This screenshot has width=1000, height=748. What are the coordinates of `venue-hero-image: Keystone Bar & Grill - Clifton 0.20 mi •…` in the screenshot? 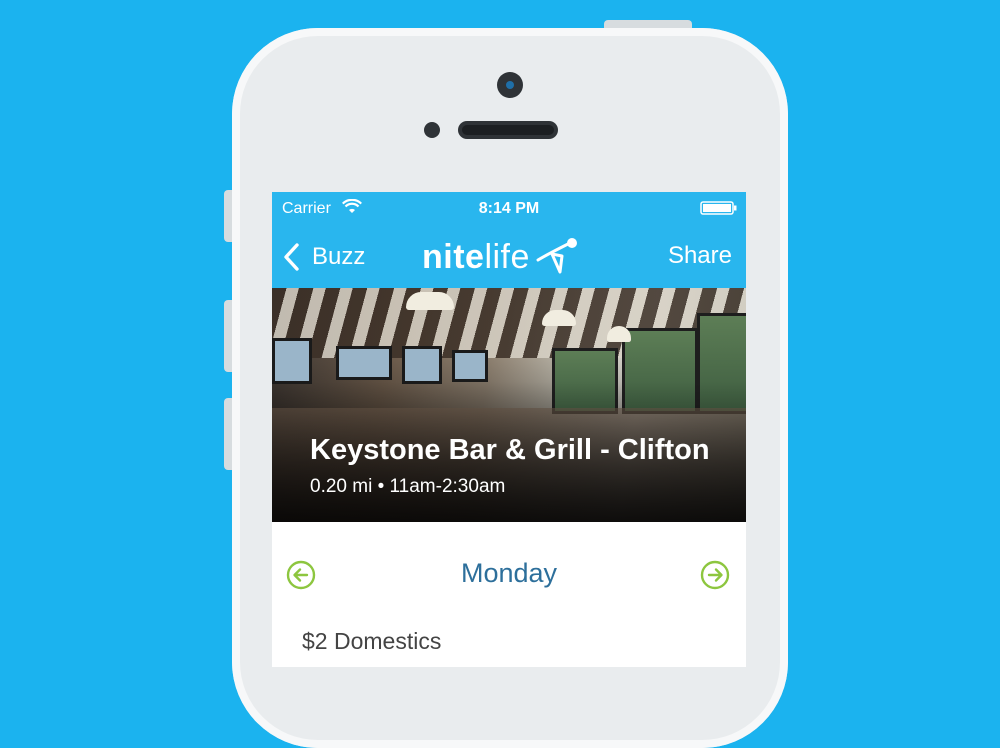 It's located at (509, 405).